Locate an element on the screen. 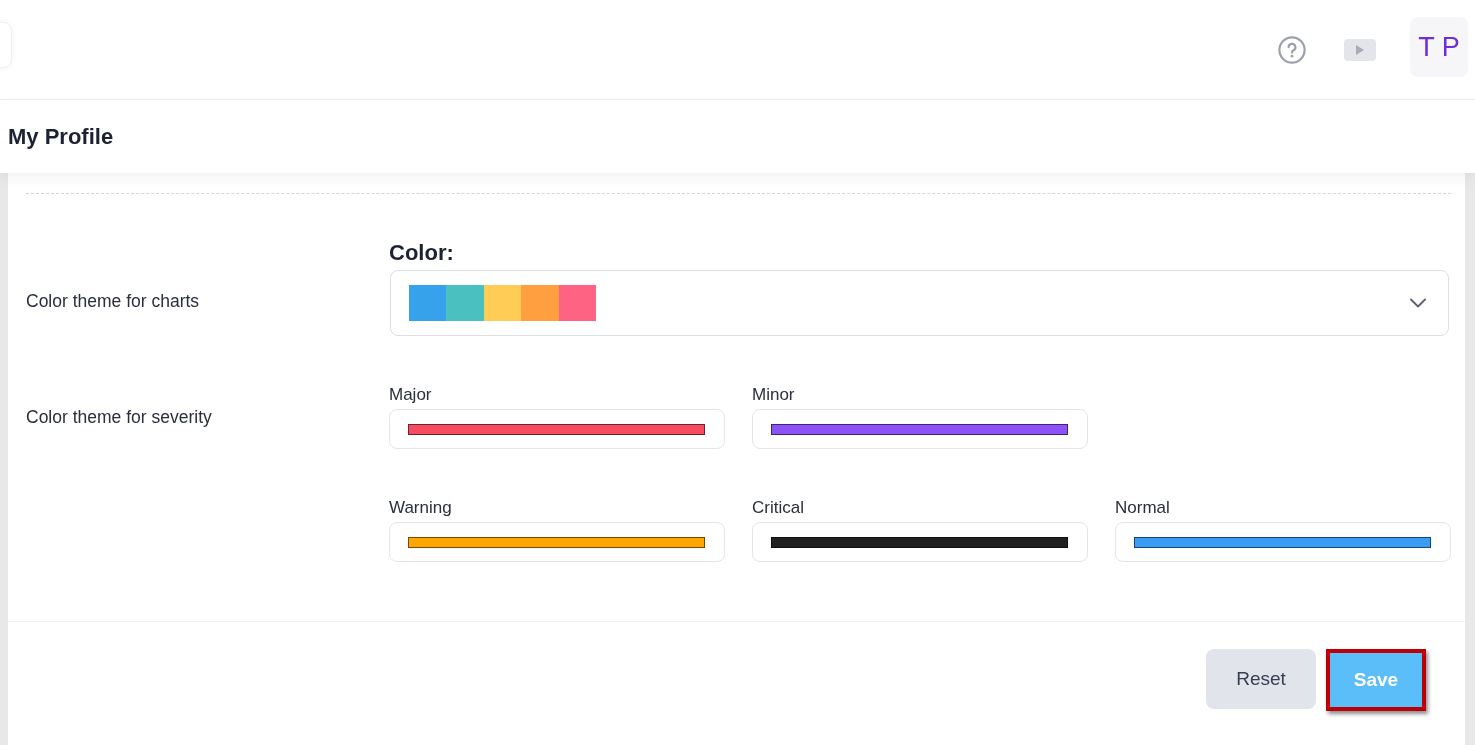 The image size is (1475, 745). reset-button: Reset is located at coordinates (1261, 679).